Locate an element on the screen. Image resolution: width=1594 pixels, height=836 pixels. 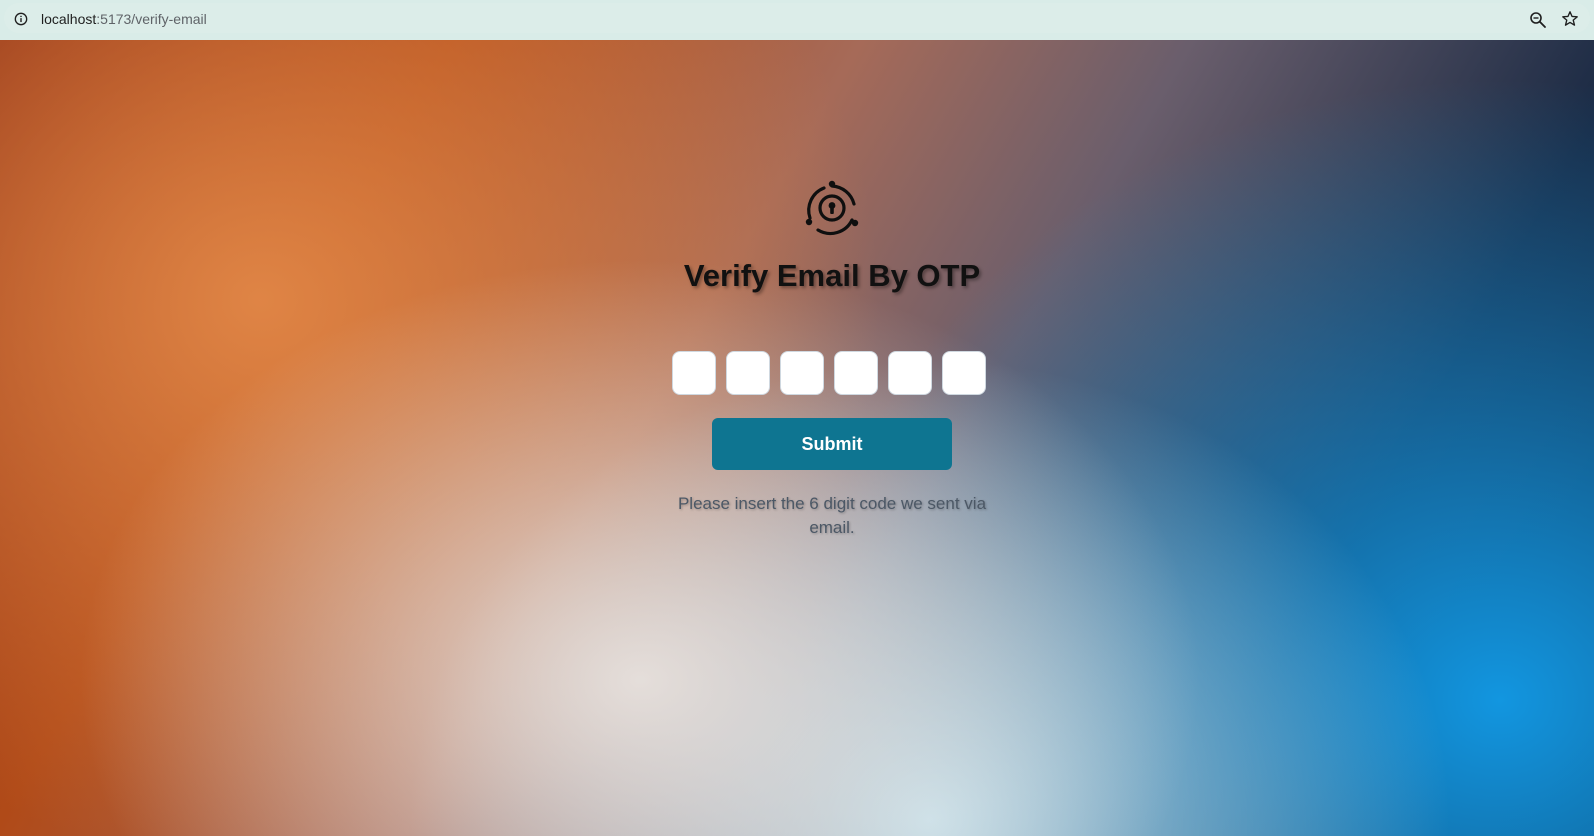
zoom-icon is located at coordinates (1538, 20).